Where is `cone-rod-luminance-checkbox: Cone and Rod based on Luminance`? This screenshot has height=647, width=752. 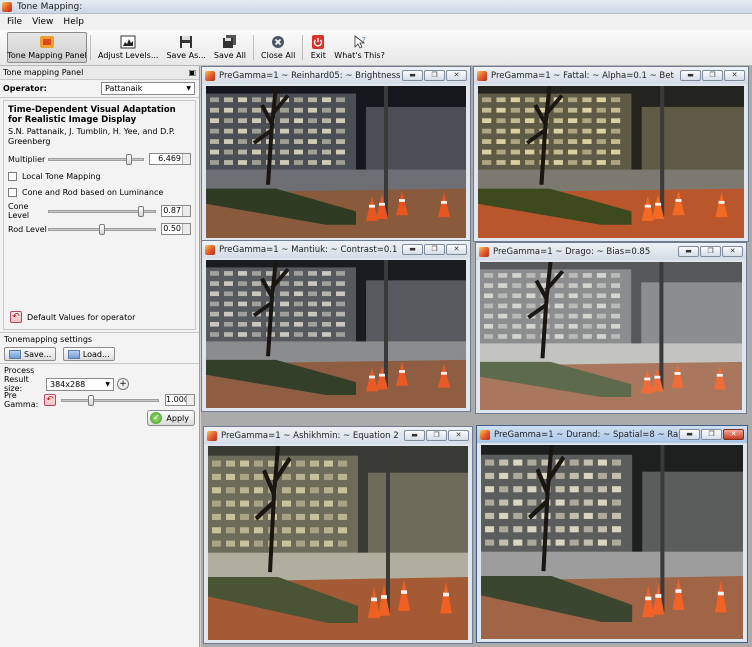
cone-rod-luminance-checkbox: Cone and Rod based on Luminance is located at coordinates (99, 192).